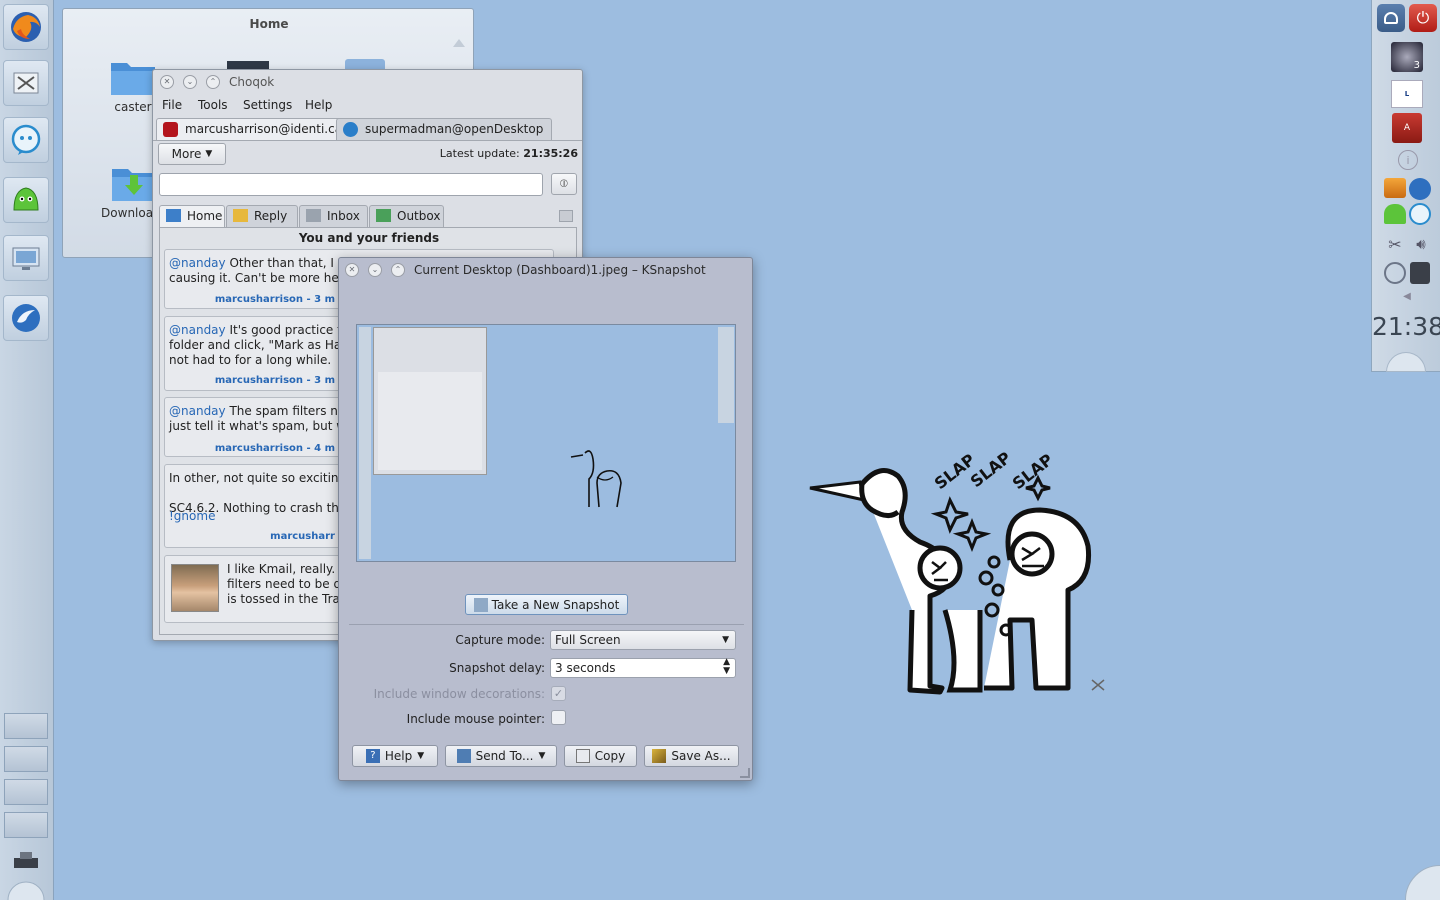 The width and height of the screenshot is (1440, 900). Describe the element at coordinates (172, 105) in the screenshot. I see `menu-file: File` at that location.